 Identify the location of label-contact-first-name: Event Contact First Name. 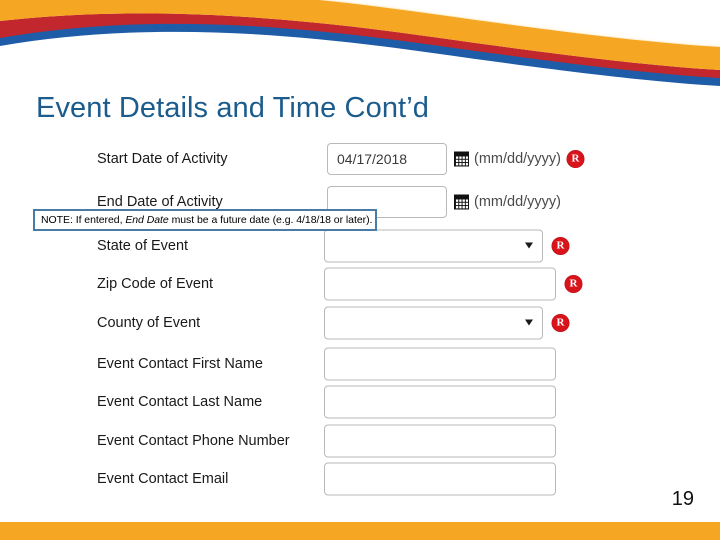
(180, 363).